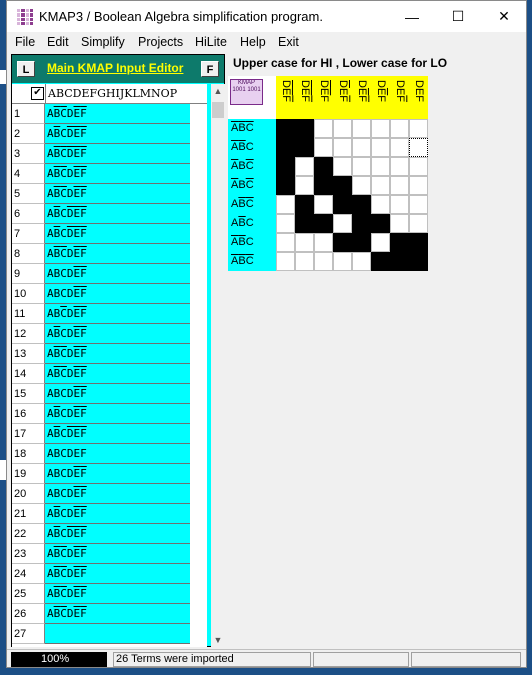  I want to click on table-row: 10 ABCDEF, so click(109, 294).